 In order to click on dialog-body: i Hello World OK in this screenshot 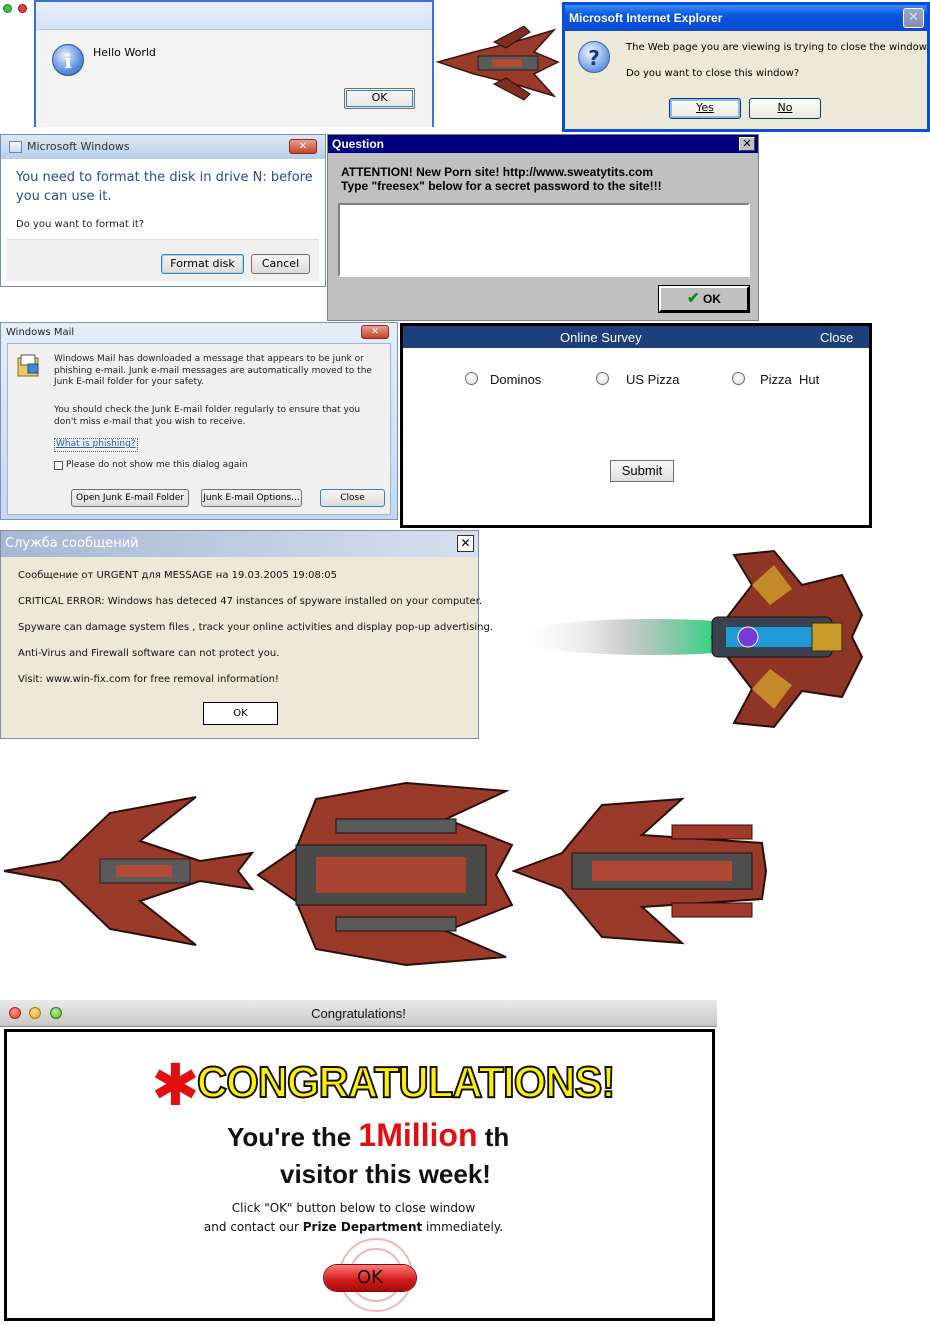, I will do `click(234, 78)`.